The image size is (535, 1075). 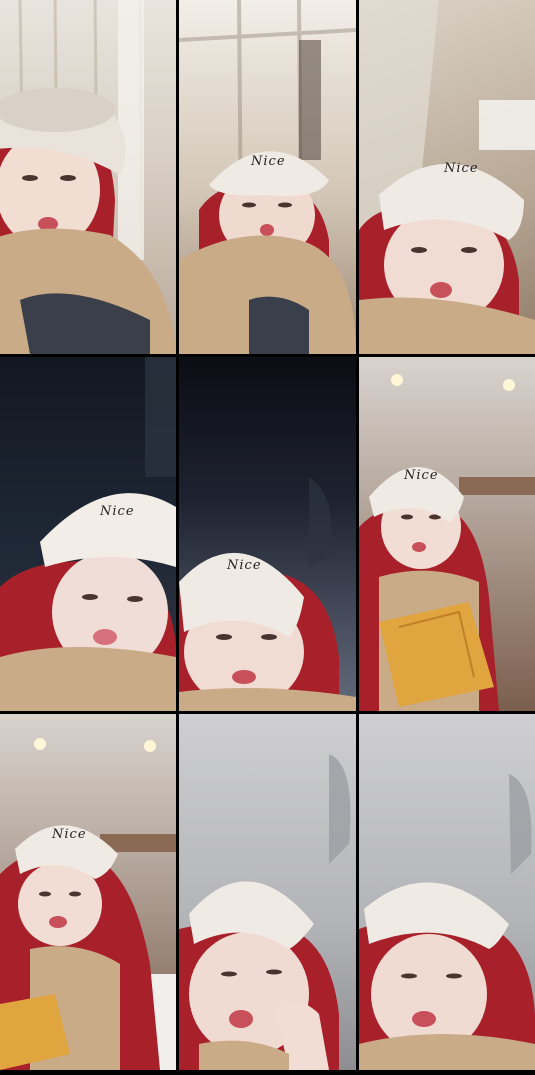 I want to click on photo-tile-4: Nice, so click(x=88, y=534).